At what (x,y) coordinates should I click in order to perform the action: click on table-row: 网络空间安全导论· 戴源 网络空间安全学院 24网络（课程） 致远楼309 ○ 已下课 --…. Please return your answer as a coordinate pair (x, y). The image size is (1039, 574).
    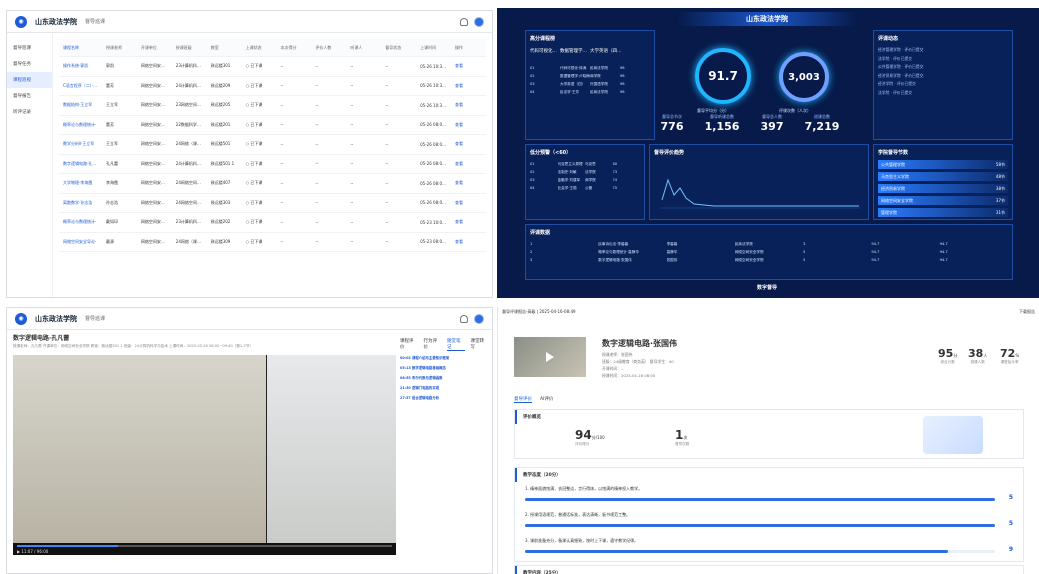
    Looking at the image, I should click on (272, 242).